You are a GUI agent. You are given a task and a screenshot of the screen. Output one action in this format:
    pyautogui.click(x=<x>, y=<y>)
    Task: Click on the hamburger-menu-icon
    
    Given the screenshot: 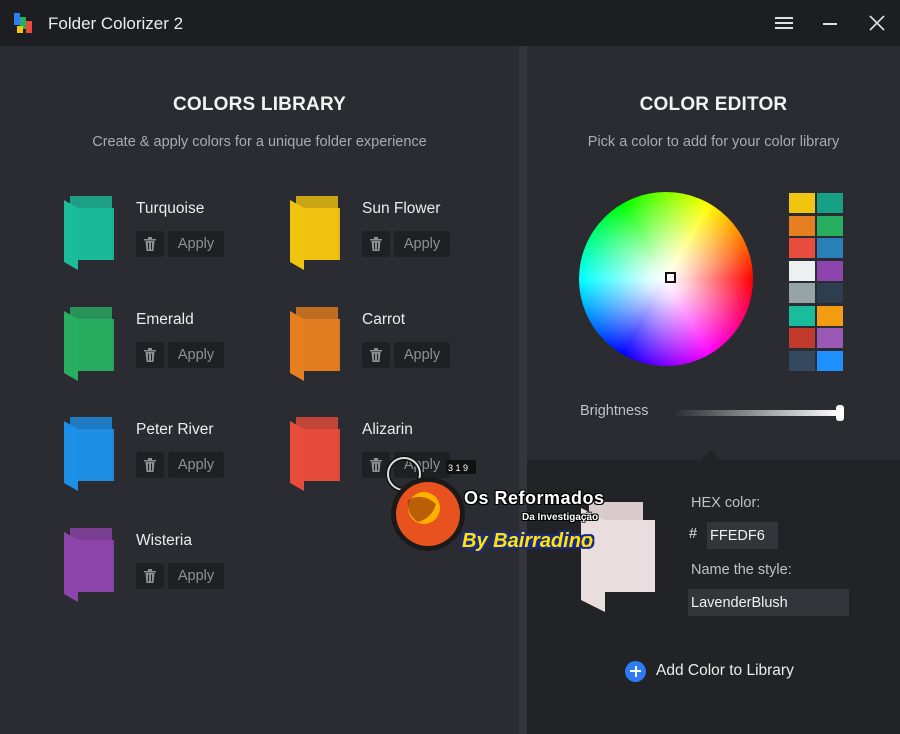 What is the action you would take?
    pyautogui.click(x=784, y=23)
    